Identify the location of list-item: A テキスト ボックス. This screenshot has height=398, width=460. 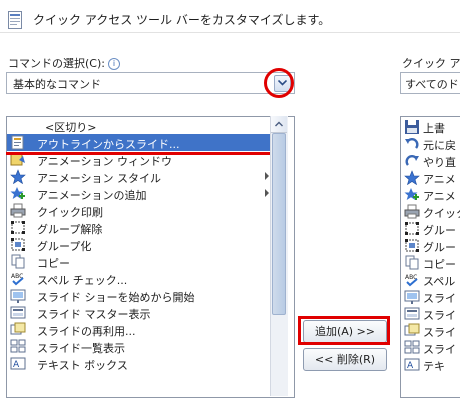
(142, 363).